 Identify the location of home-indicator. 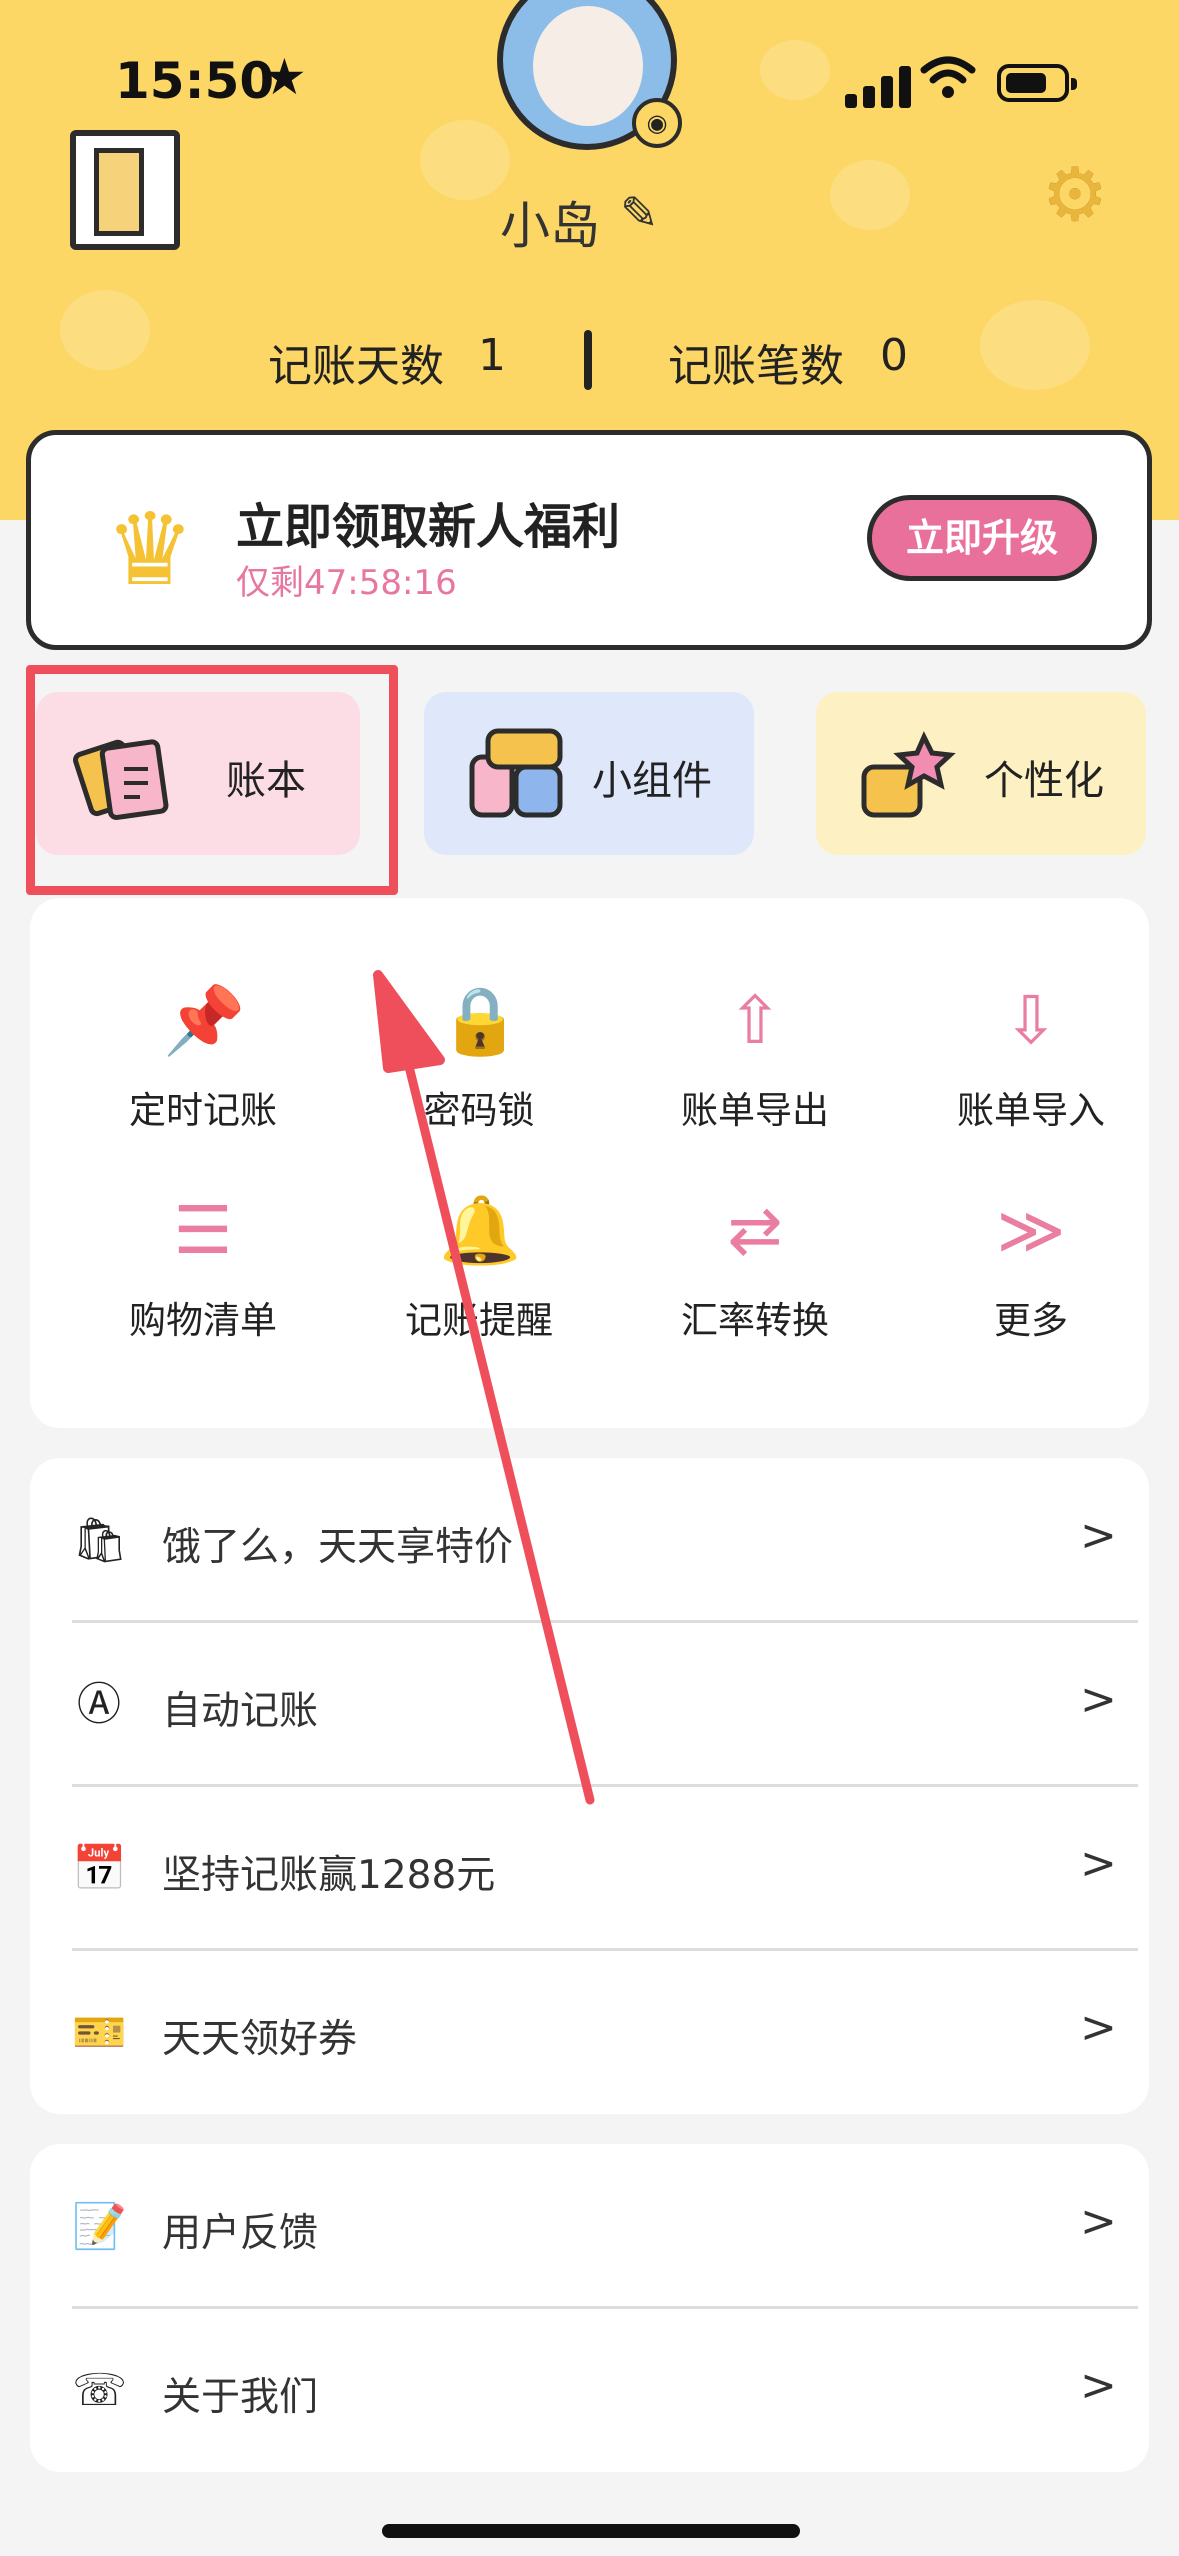
(591, 2531).